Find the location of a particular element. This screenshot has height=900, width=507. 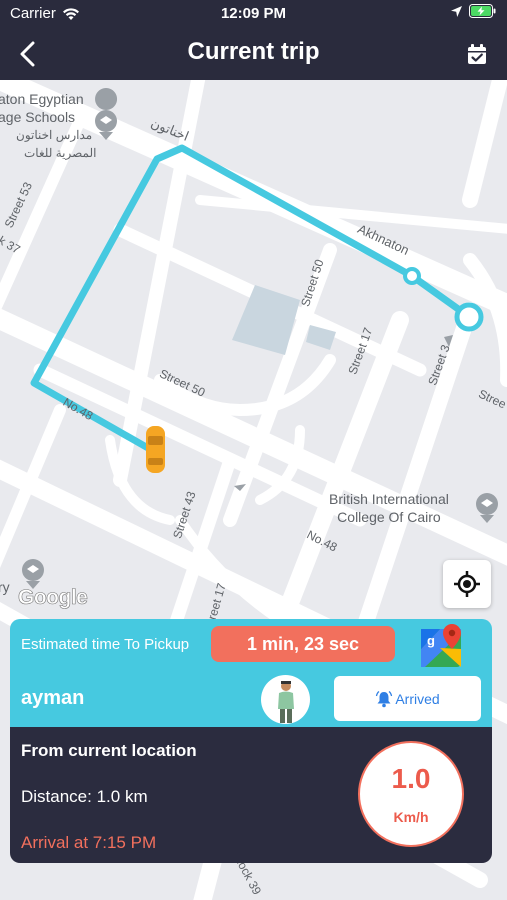

crosshair-icon is located at coordinates (467, 584).